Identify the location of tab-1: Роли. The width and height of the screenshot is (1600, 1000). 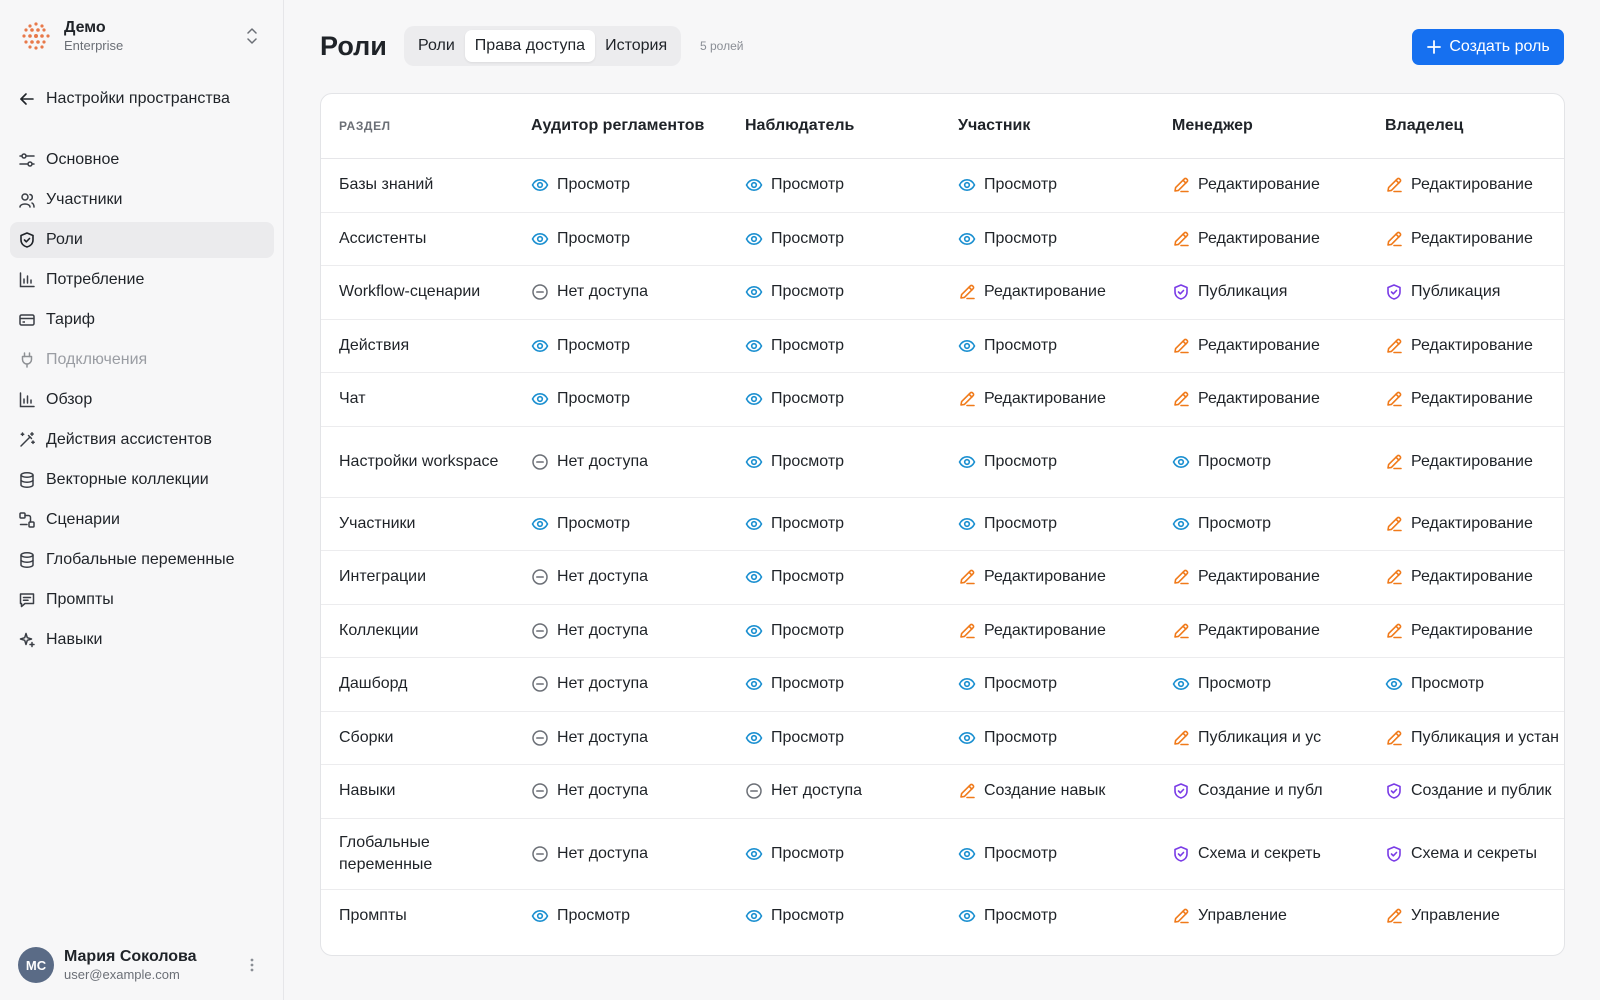
(436, 46).